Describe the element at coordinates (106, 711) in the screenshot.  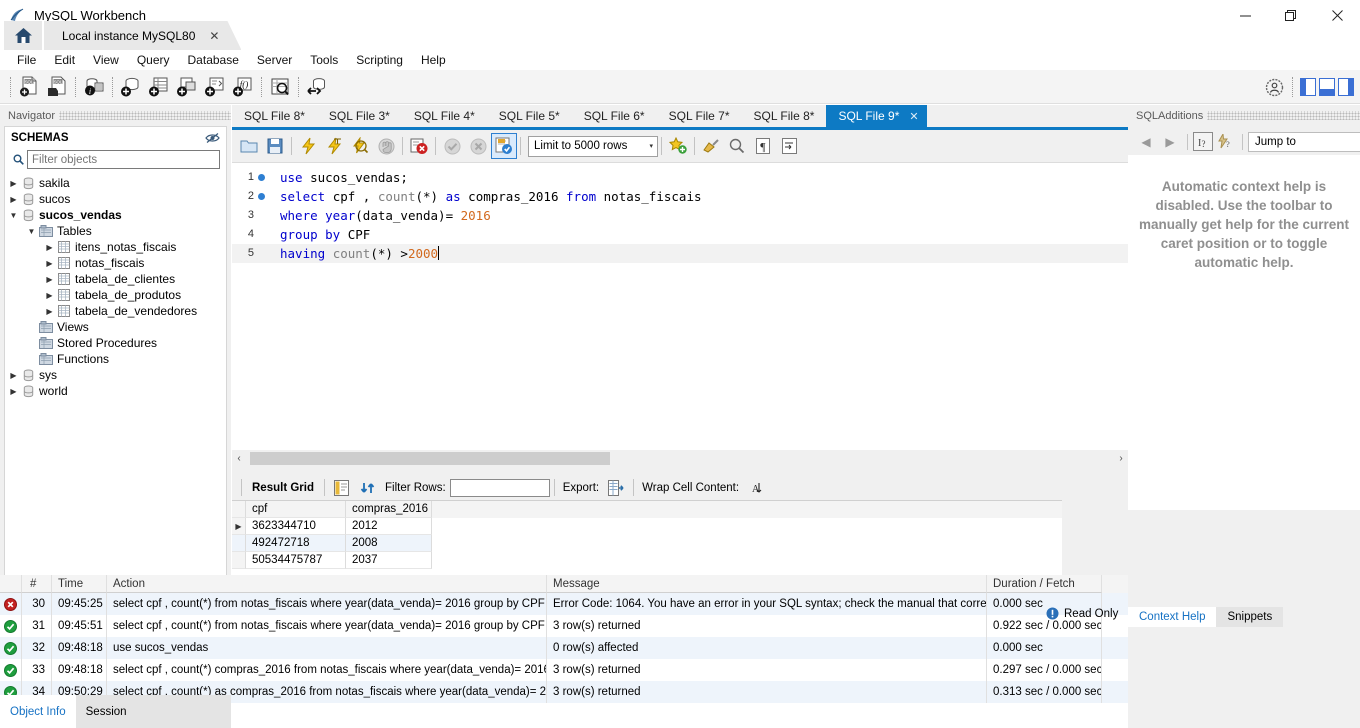
I see `tab-session: Session` at that location.